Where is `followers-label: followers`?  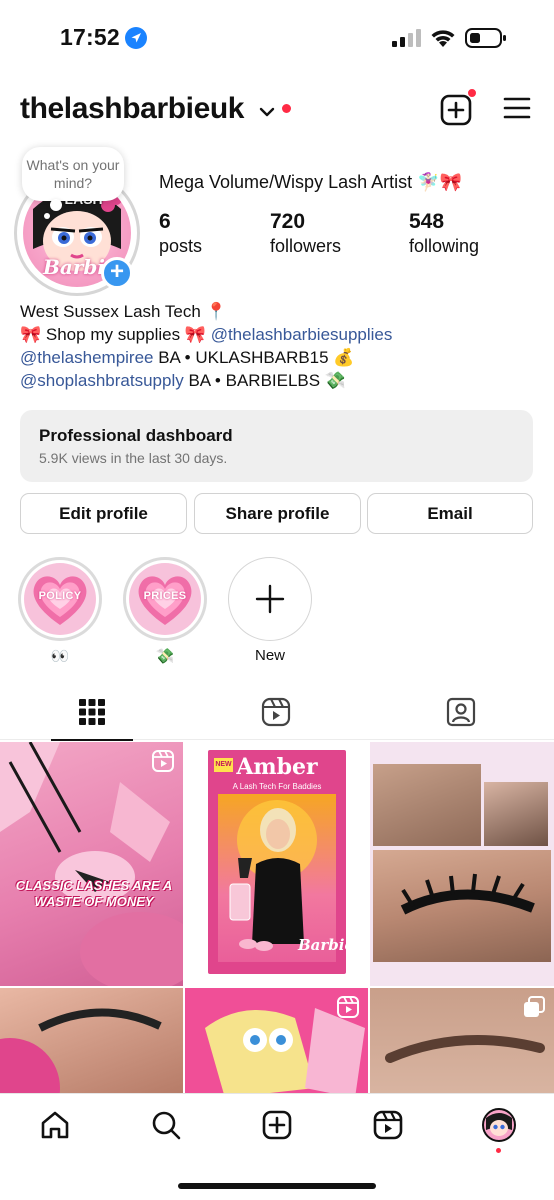 followers-label: followers is located at coordinates (306, 246).